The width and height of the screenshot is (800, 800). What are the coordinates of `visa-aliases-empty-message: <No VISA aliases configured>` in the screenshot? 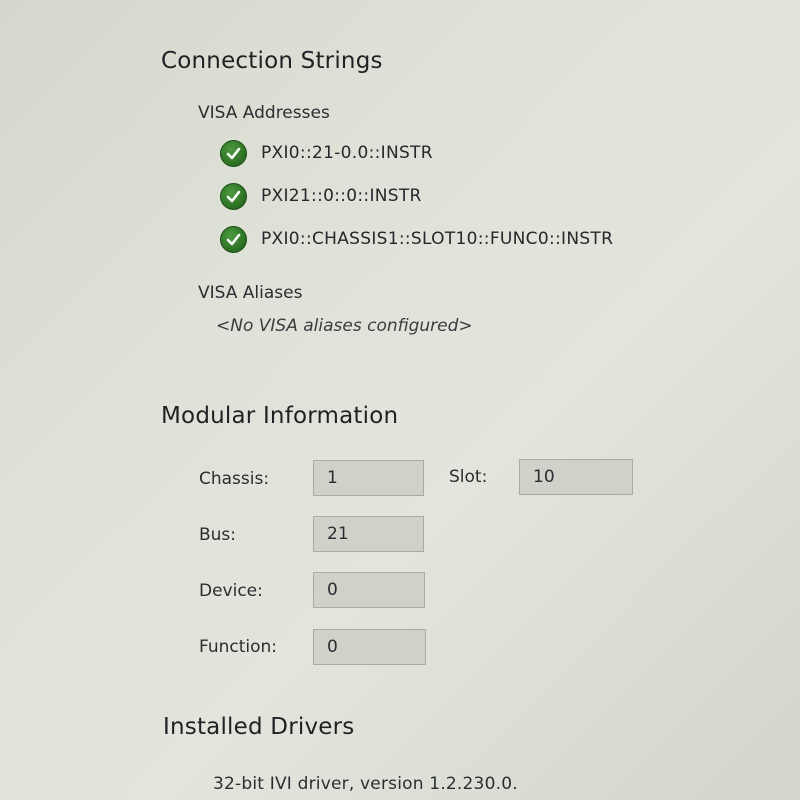 It's located at (344, 326).